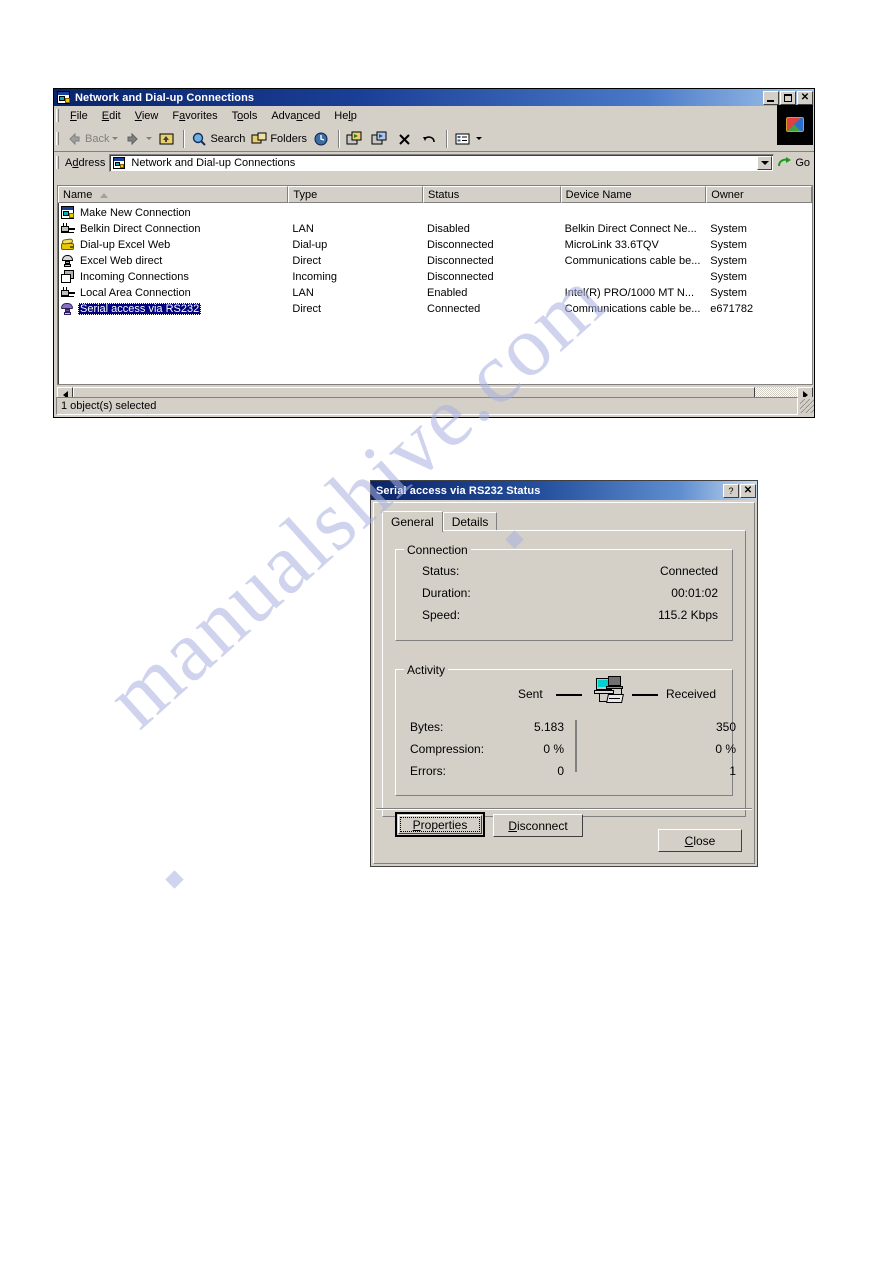 Image resolution: width=893 pixels, height=1263 pixels. What do you see at coordinates (115, 138) in the screenshot?
I see `back-chevron-down-icon` at bounding box center [115, 138].